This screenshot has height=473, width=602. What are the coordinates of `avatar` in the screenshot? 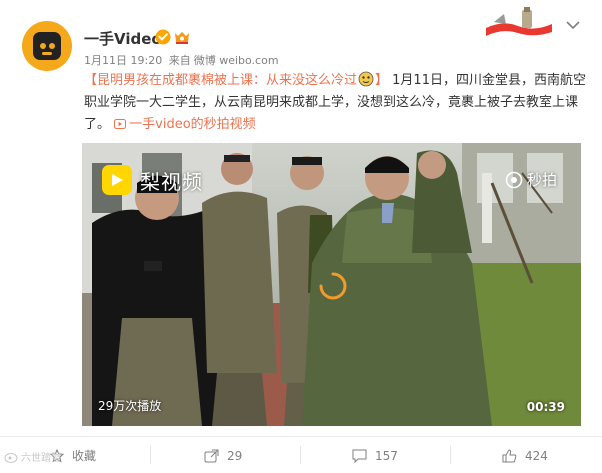 It's located at (47, 46).